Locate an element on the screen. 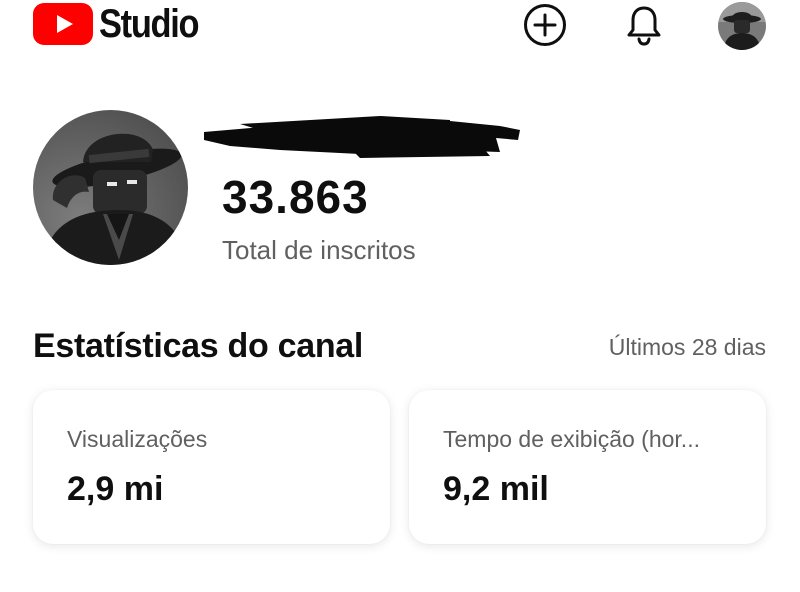 This screenshot has height=592, width=800. create-button is located at coordinates (545, 25).